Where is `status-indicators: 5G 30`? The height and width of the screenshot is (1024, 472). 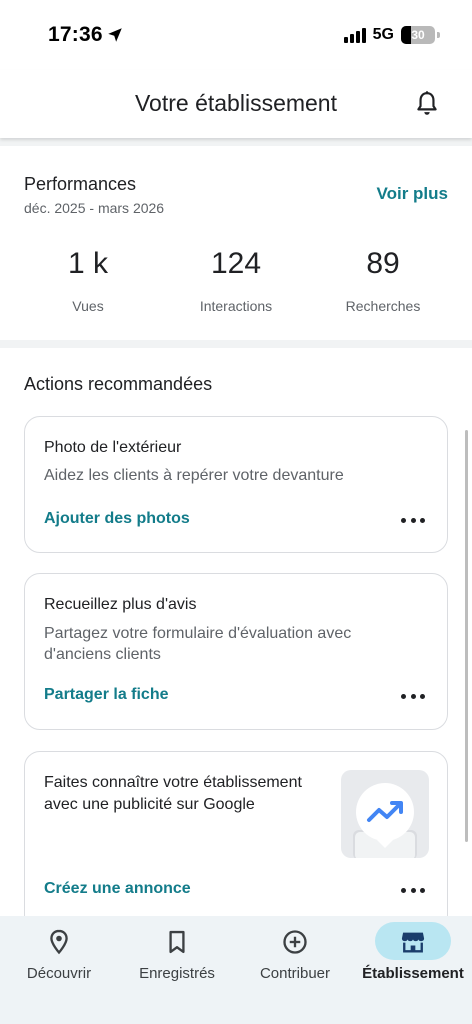 status-indicators: 5G 30 is located at coordinates (391, 35).